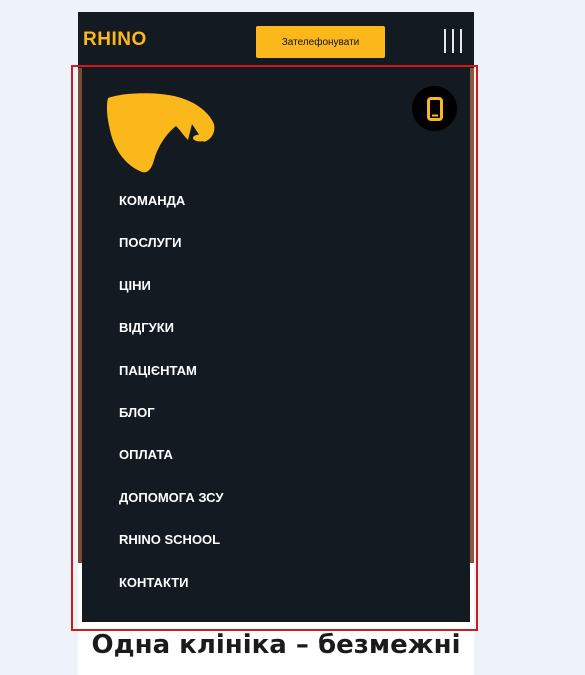 The image size is (585, 675). I want to click on header-logo: RHINO, so click(115, 40).